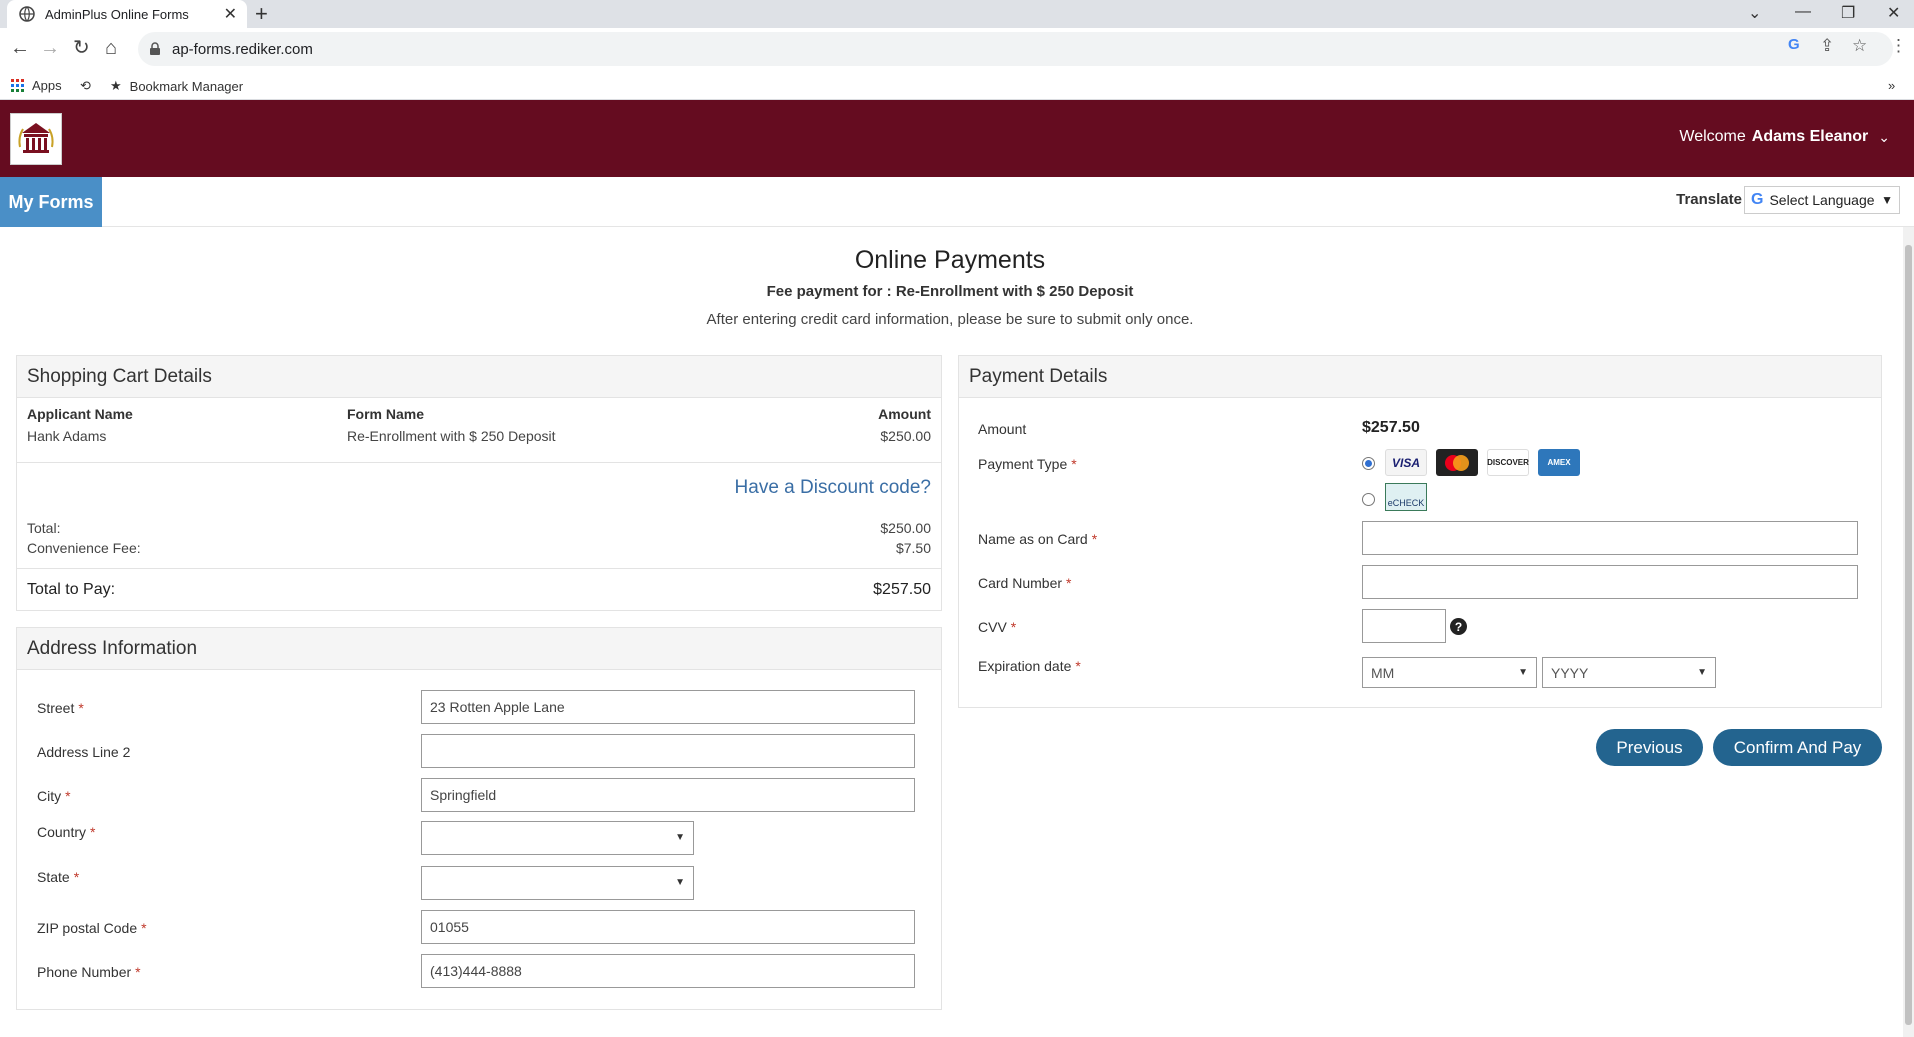 This screenshot has height=1037, width=1914. I want to click on tab-search-icon: ⌄, so click(1754, 13).